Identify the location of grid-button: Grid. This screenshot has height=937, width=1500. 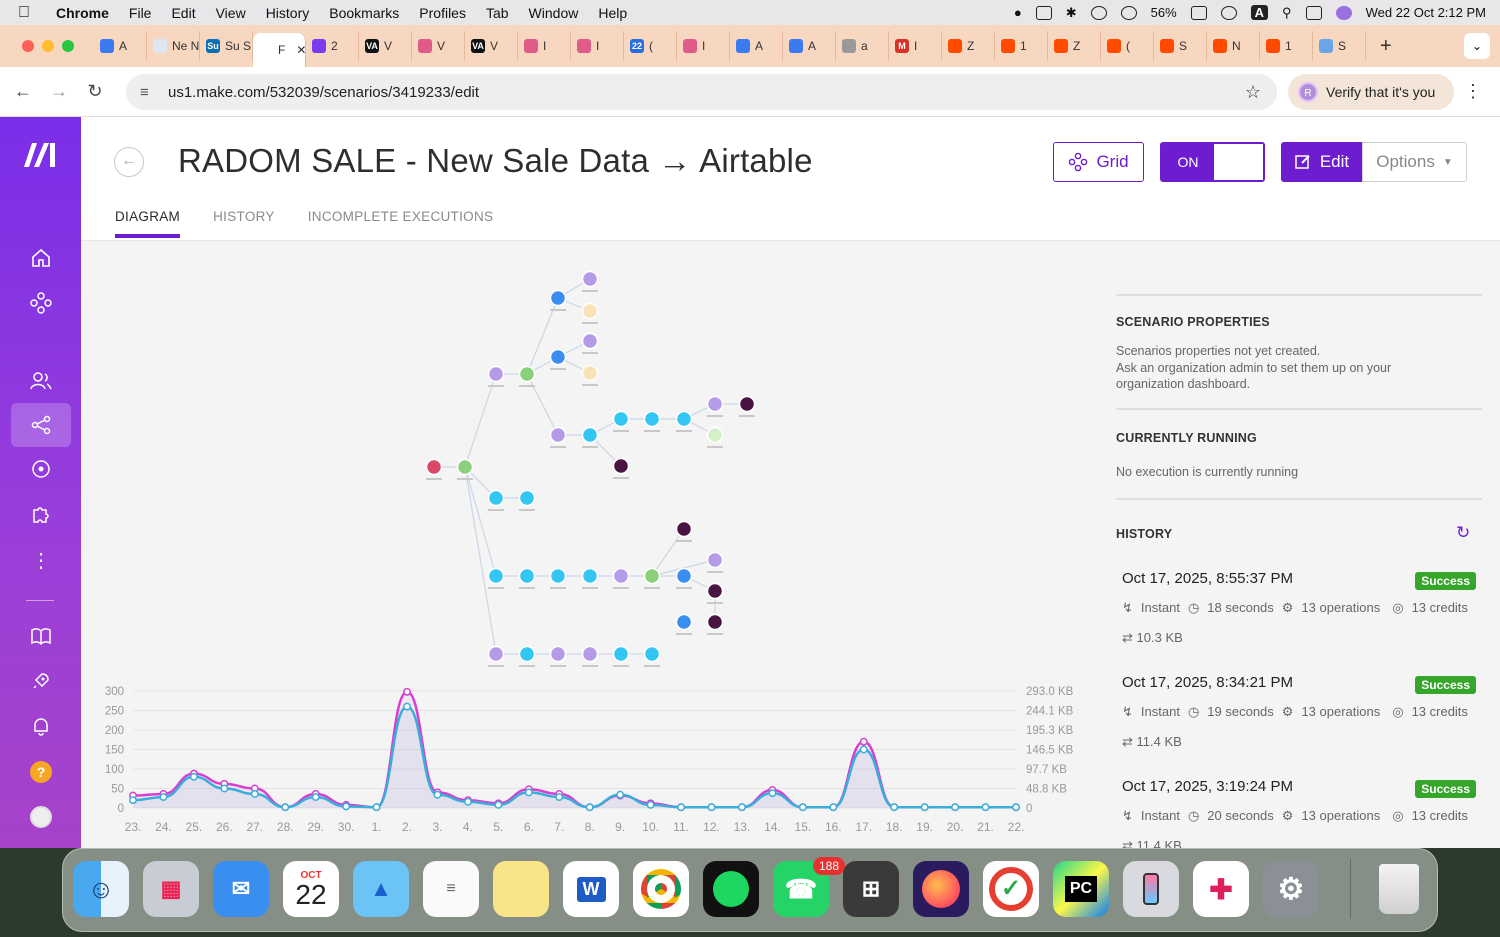
(1098, 162).